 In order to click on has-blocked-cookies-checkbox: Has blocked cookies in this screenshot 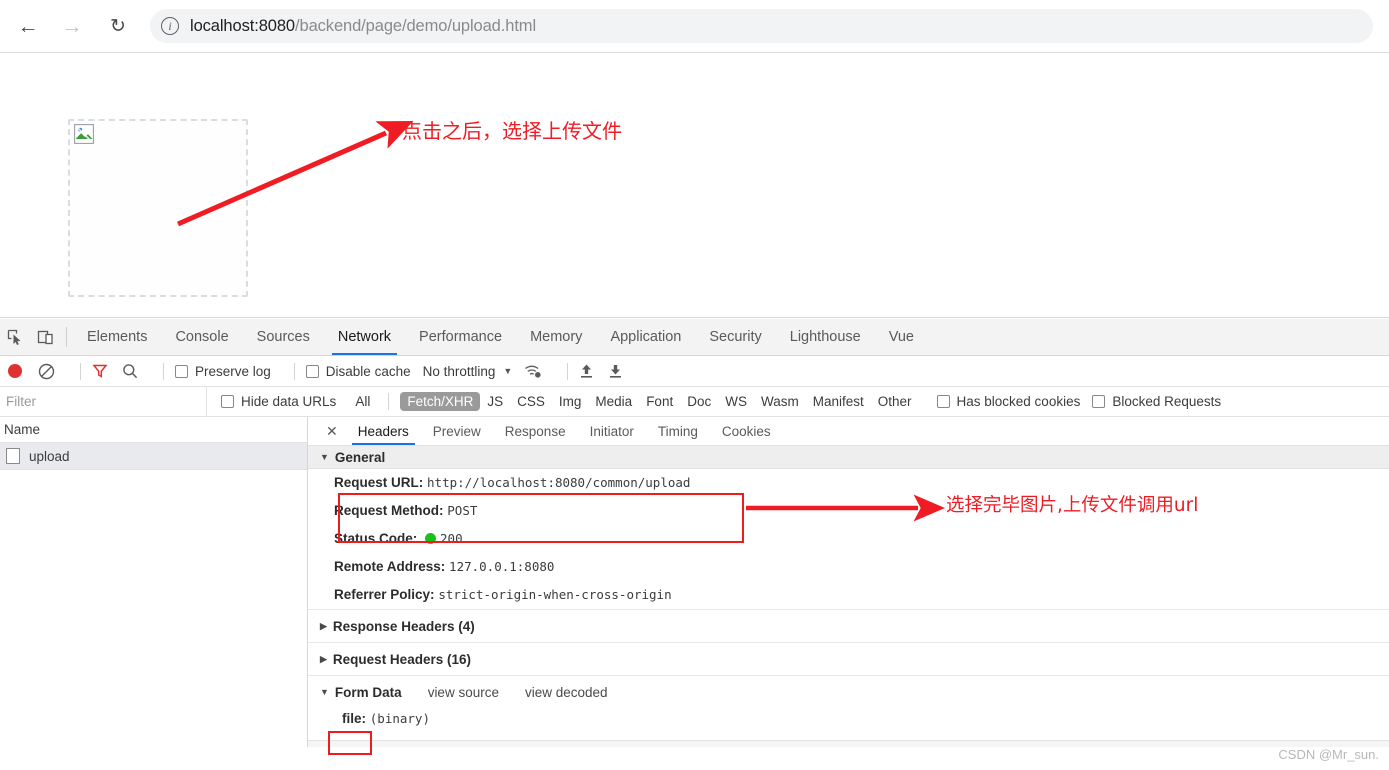, I will do `click(1008, 401)`.